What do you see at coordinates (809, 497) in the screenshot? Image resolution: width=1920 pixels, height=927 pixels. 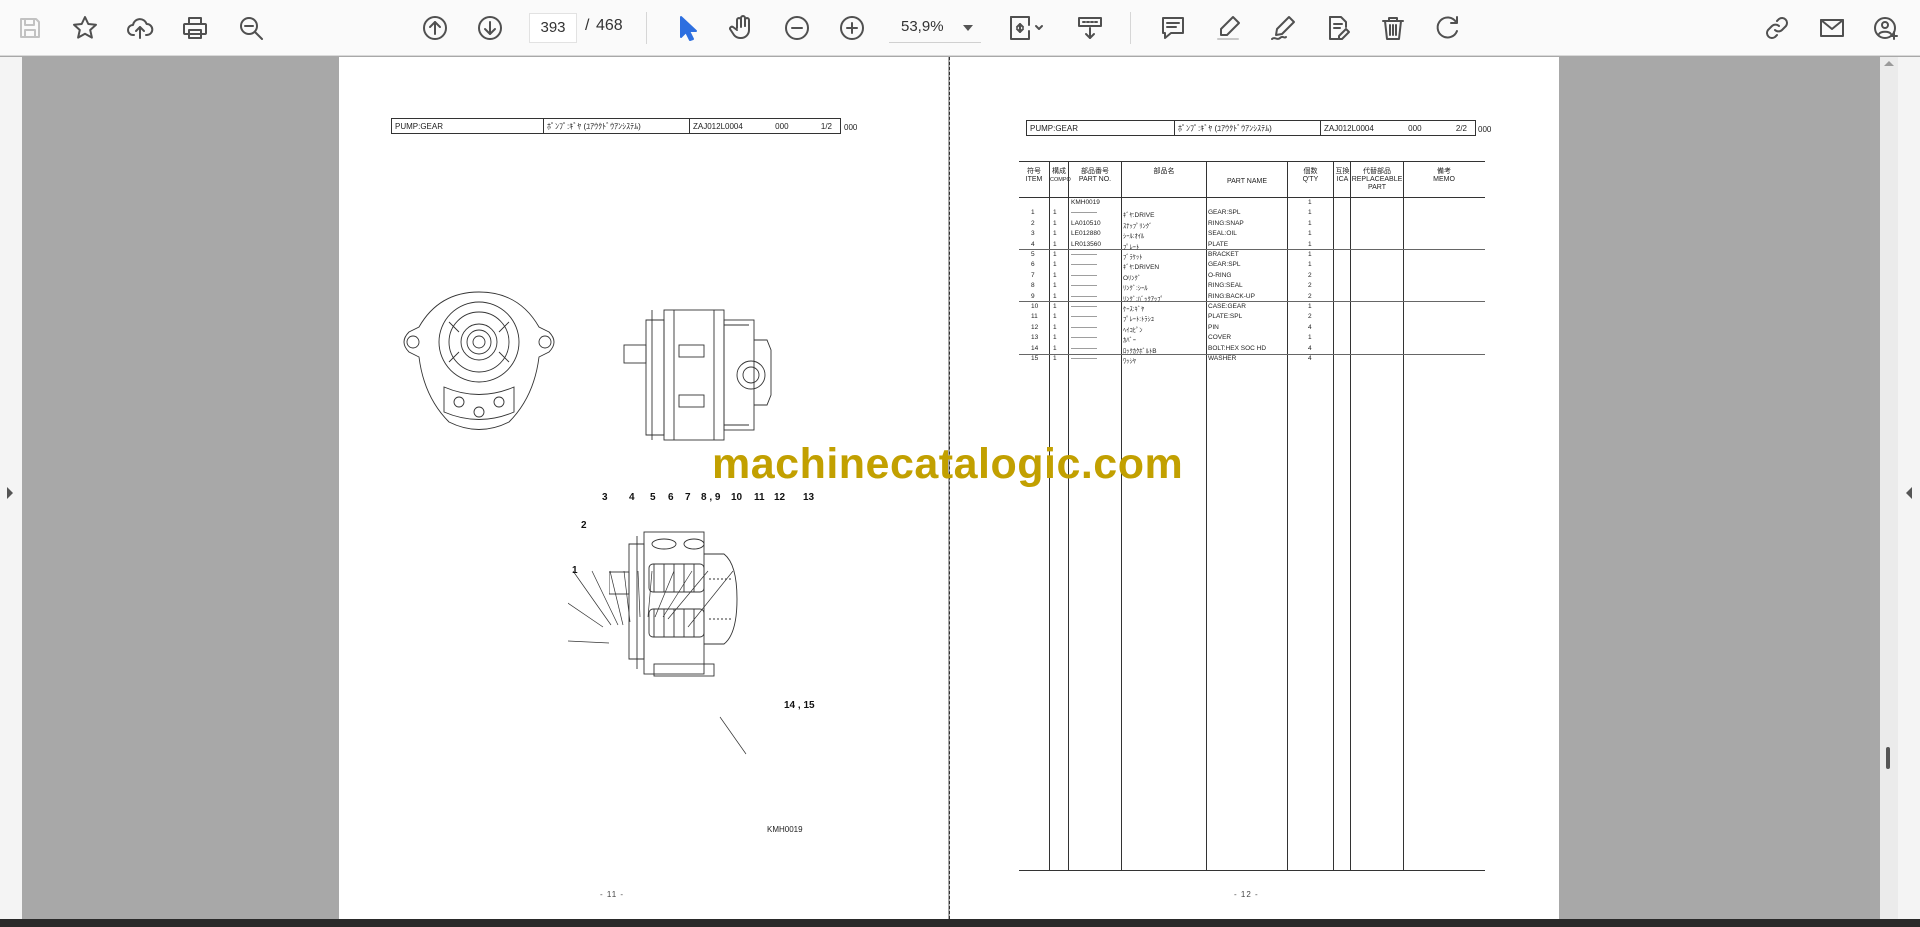 I see `callout-label: 13` at bounding box center [809, 497].